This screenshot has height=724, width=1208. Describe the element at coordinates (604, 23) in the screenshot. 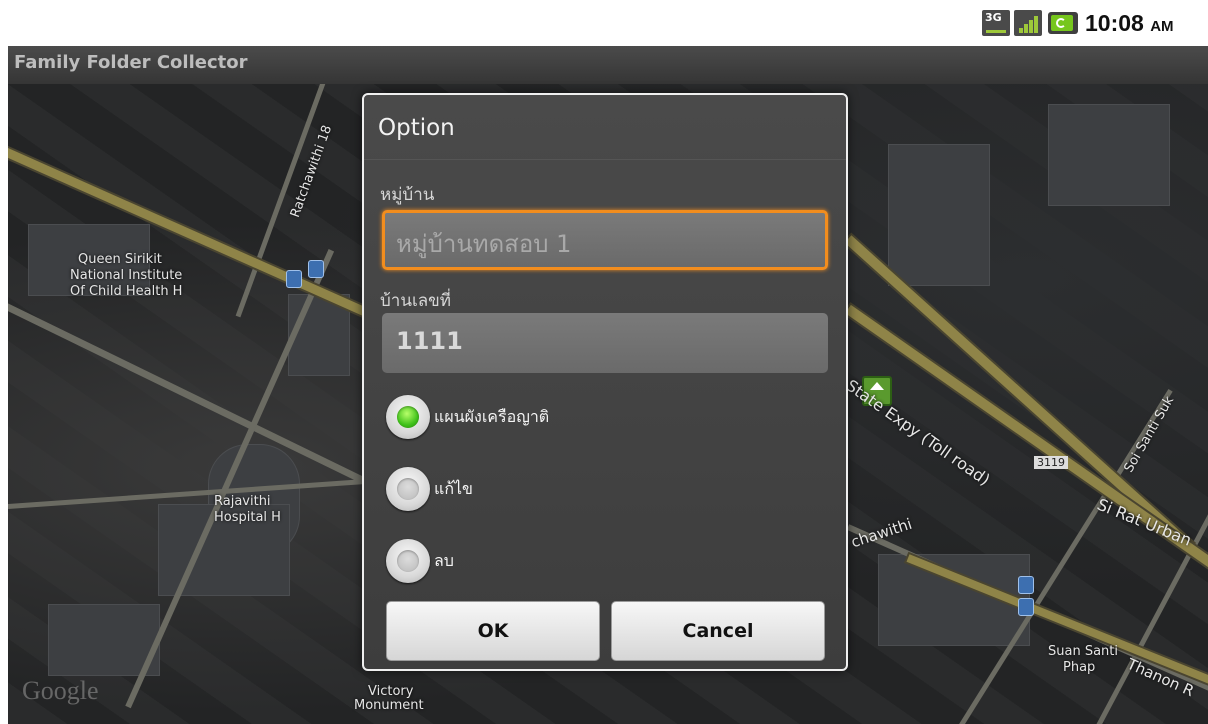

I see `status-bar: 3G 10:08 AM` at that location.